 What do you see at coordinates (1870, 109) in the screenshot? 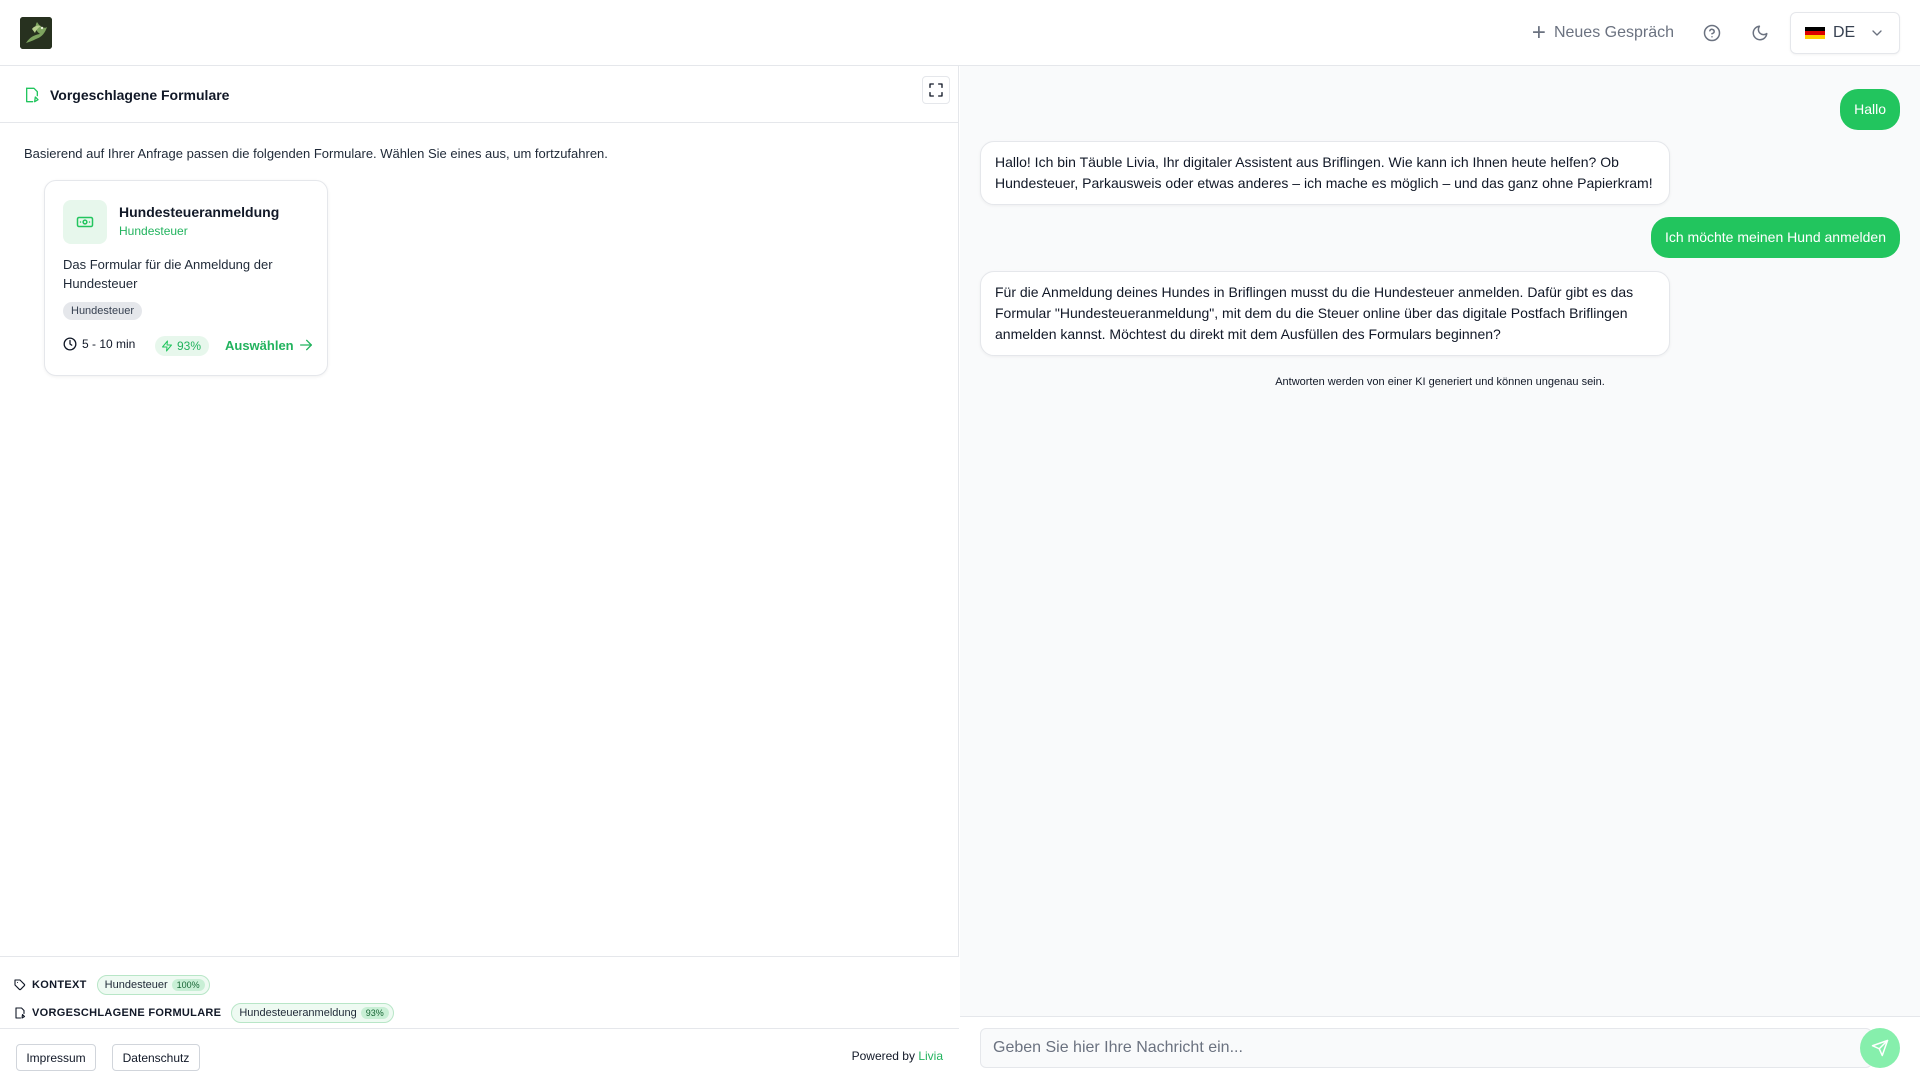
I see `user-message: Hallo` at bounding box center [1870, 109].